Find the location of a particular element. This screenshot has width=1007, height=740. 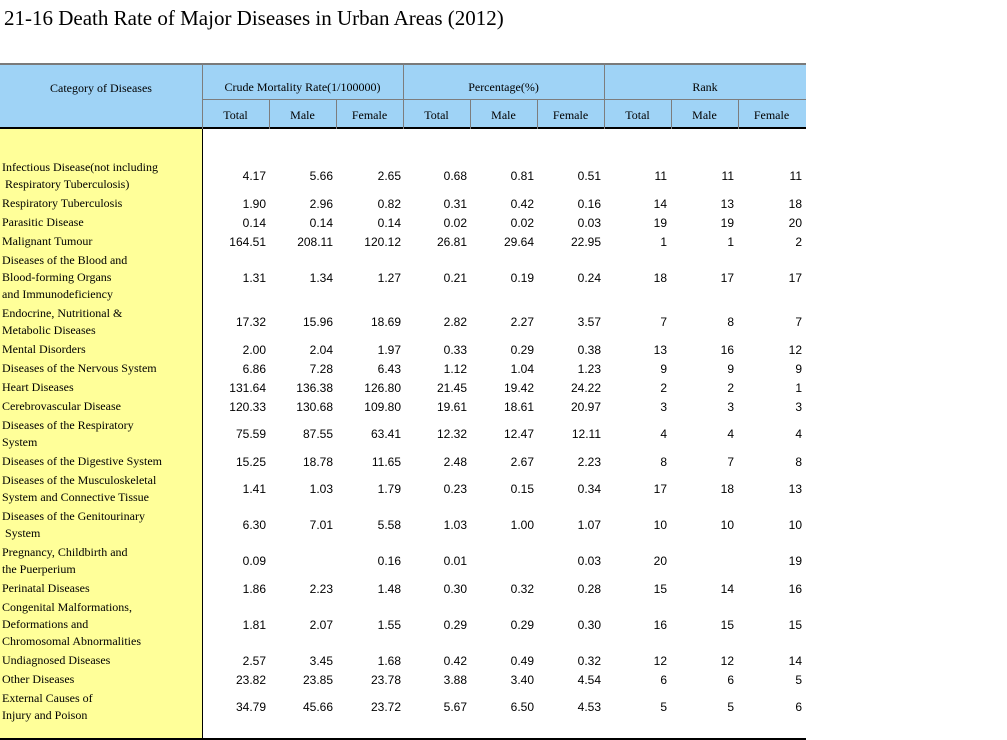

row-category: Other Diseases is located at coordinates (38, 679).